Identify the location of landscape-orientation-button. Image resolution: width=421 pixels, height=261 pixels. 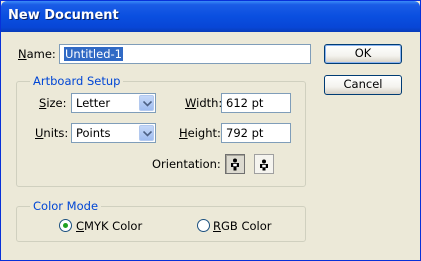
(264, 164).